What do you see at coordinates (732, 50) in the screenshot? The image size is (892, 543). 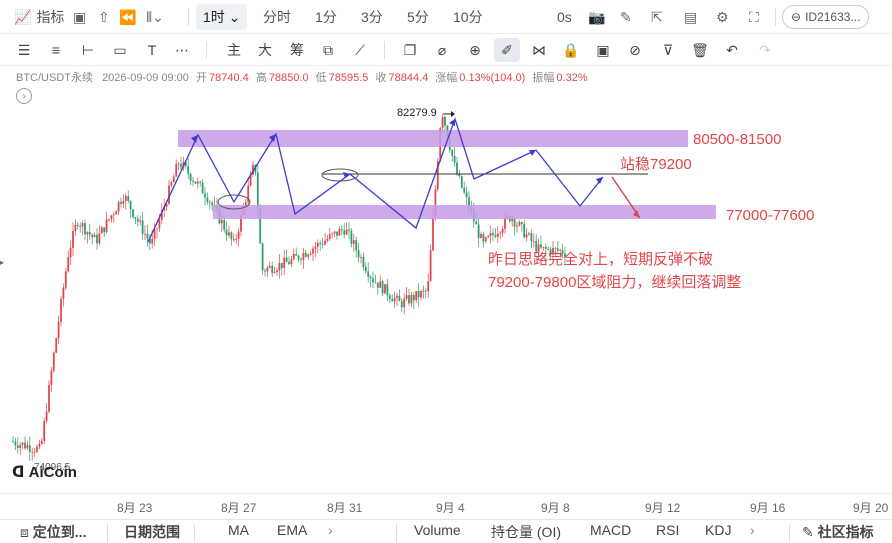 I see `undo-icon: ↶` at bounding box center [732, 50].